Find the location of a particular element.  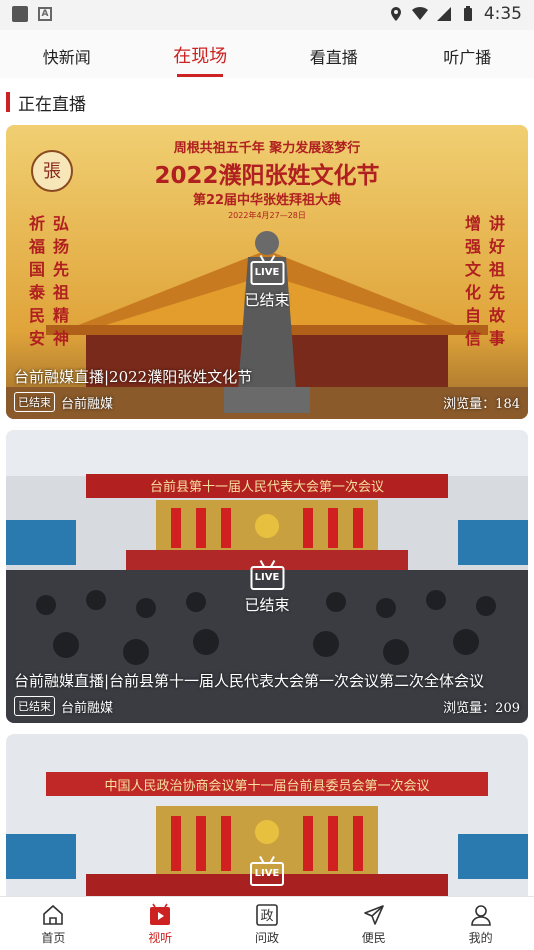

nav-services-label: 便民 is located at coordinates (373, 938).